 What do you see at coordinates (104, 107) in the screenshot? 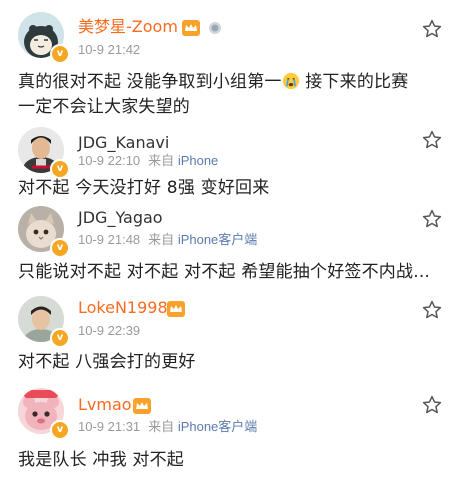
I see `comment-text-line2: 一定不会让大家失望的` at bounding box center [104, 107].